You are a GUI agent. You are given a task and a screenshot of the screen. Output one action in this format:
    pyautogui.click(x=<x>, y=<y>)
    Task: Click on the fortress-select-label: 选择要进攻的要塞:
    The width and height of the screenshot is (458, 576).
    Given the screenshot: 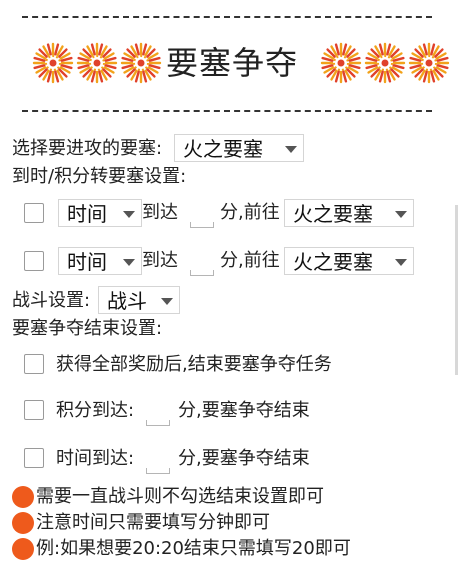 What is the action you would take?
    pyautogui.click(x=87, y=148)
    